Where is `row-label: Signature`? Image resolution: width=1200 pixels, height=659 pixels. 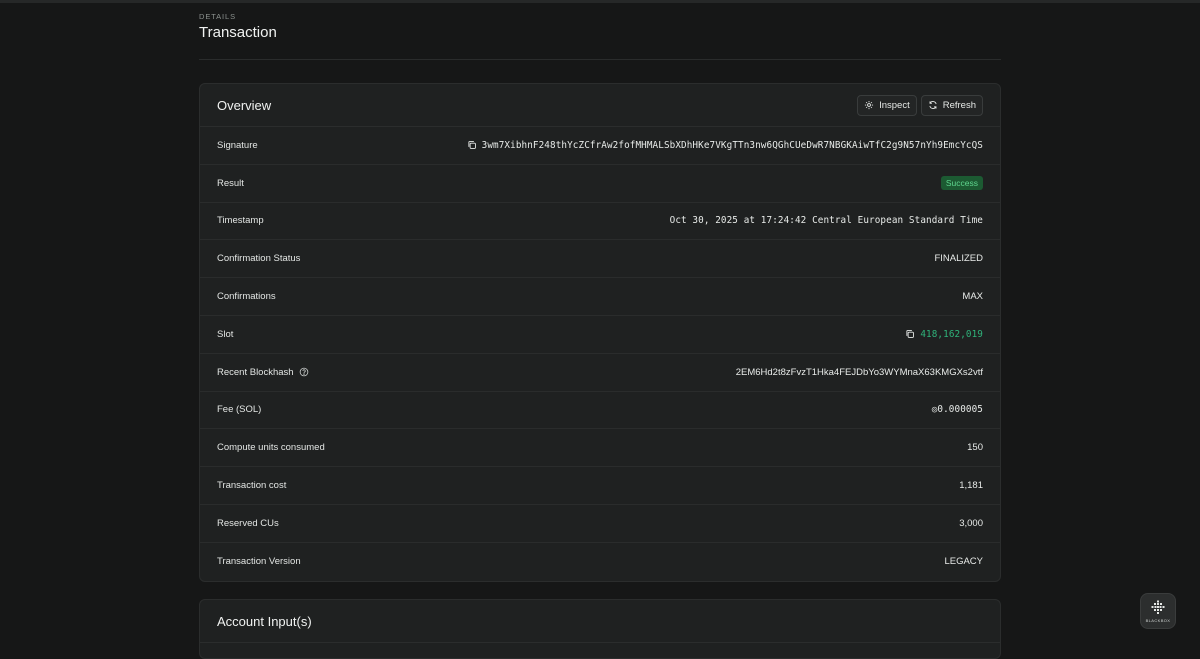
row-label: Signature is located at coordinates (237, 145).